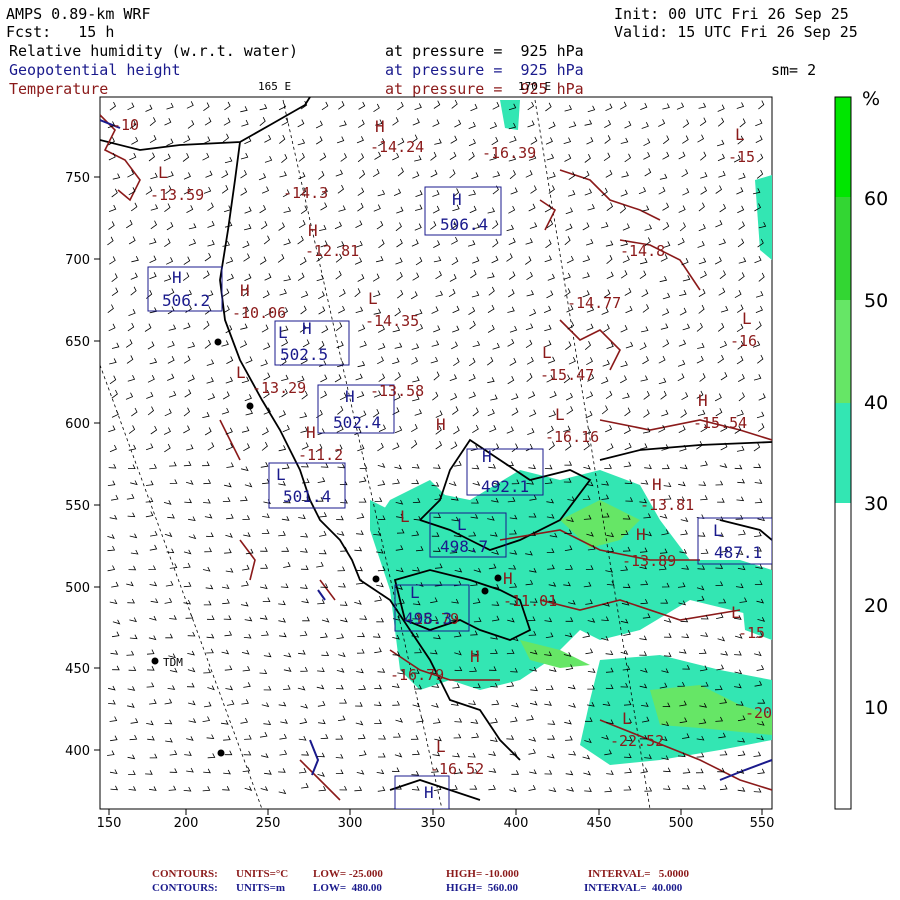  Describe the element at coordinates (268, 823) in the screenshot. I see `x-tick-label: 250` at that location.